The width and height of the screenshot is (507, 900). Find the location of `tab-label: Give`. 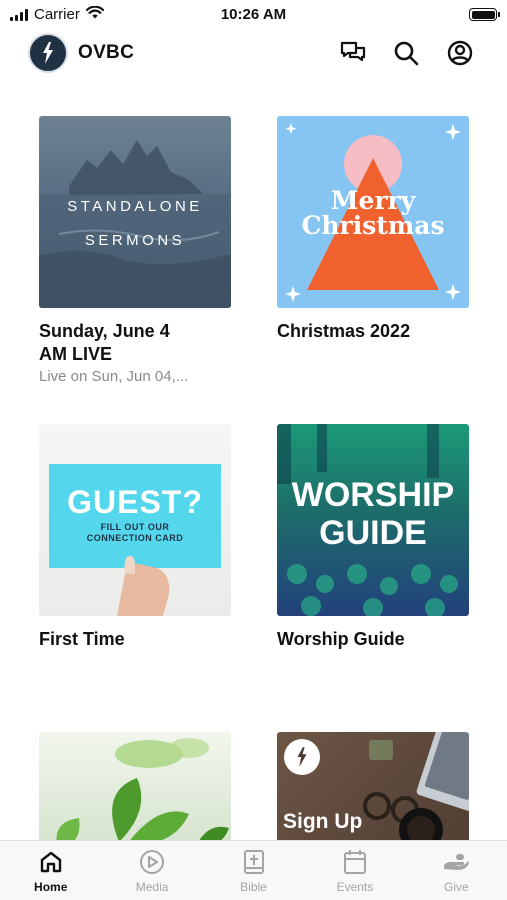

tab-label: Give is located at coordinates (456, 887).